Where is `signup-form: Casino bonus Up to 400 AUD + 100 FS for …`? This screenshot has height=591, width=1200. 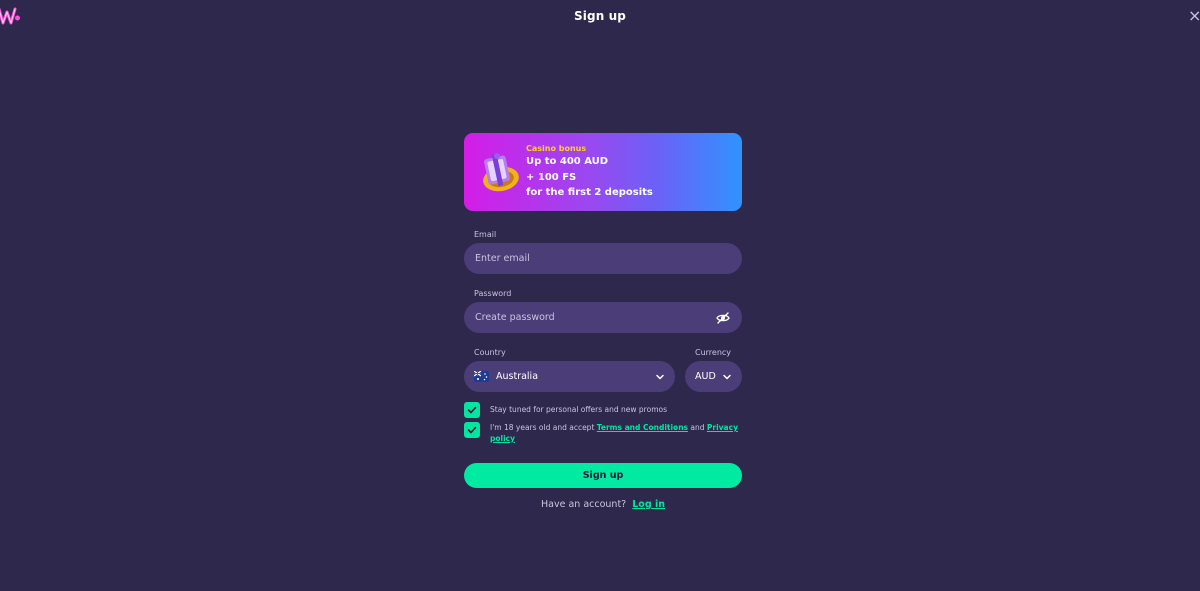
signup-form: Casino bonus Up to 400 AUD + 100 FS for … is located at coordinates (603, 321).